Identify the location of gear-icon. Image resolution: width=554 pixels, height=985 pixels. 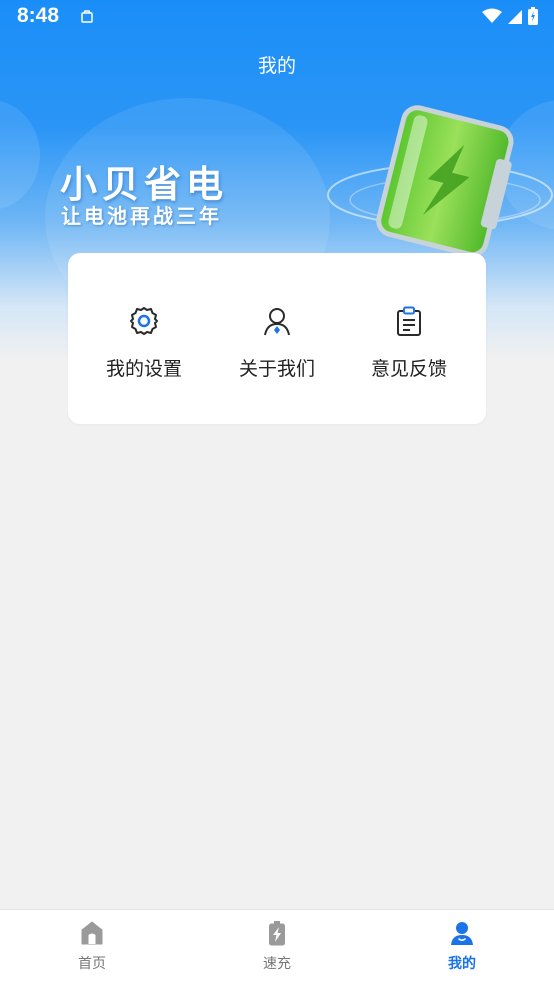
(144, 321).